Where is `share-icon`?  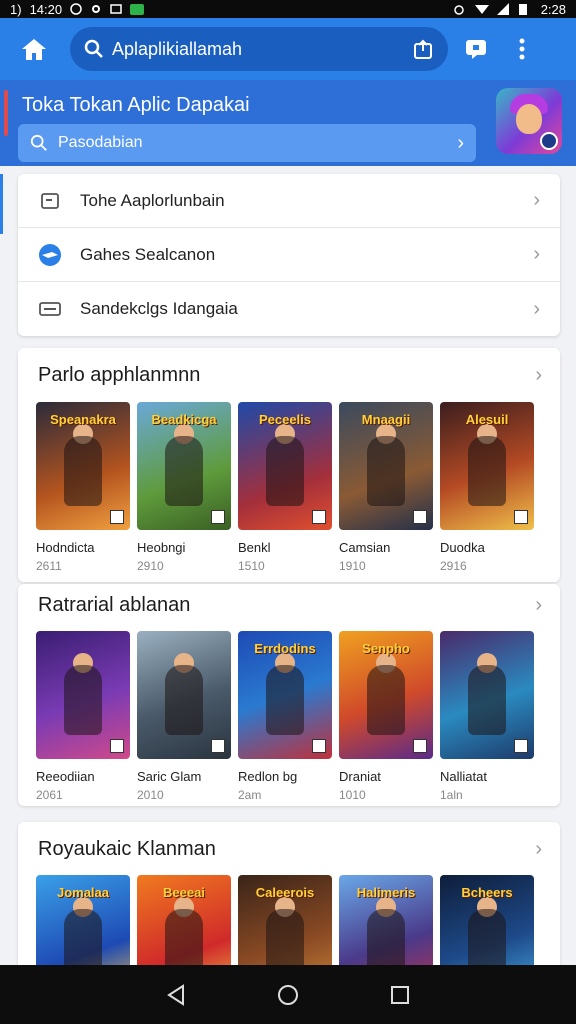
share-icon is located at coordinates (423, 49).